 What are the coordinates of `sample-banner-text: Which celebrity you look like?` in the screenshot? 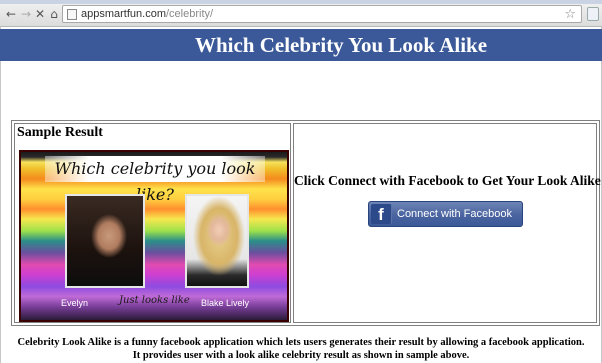 It's located at (155, 181).